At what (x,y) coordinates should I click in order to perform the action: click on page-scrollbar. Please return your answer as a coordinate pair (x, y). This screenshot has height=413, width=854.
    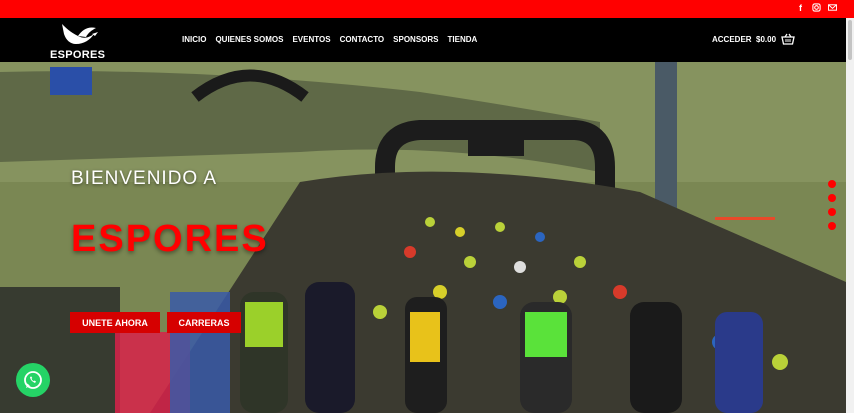
    Looking at the image, I should click on (850, 215).